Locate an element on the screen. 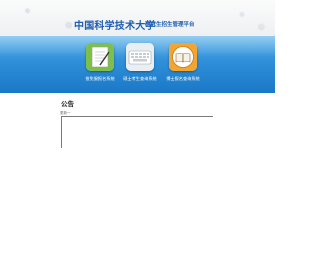 The width and height of the screenshot is (320, 258). notice-title: 公告 is located at coordinates (67, 104).